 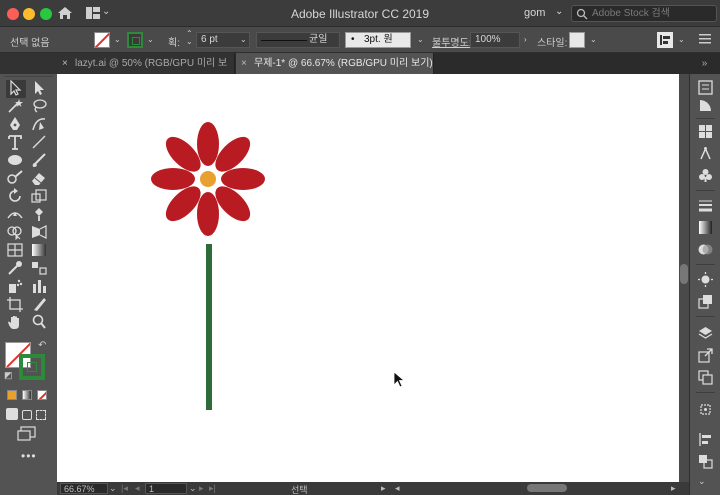 What do you see at coordinates (705, 105) in the screenshot?
I see `color-guide-icon` at bounding box center [705, 105].